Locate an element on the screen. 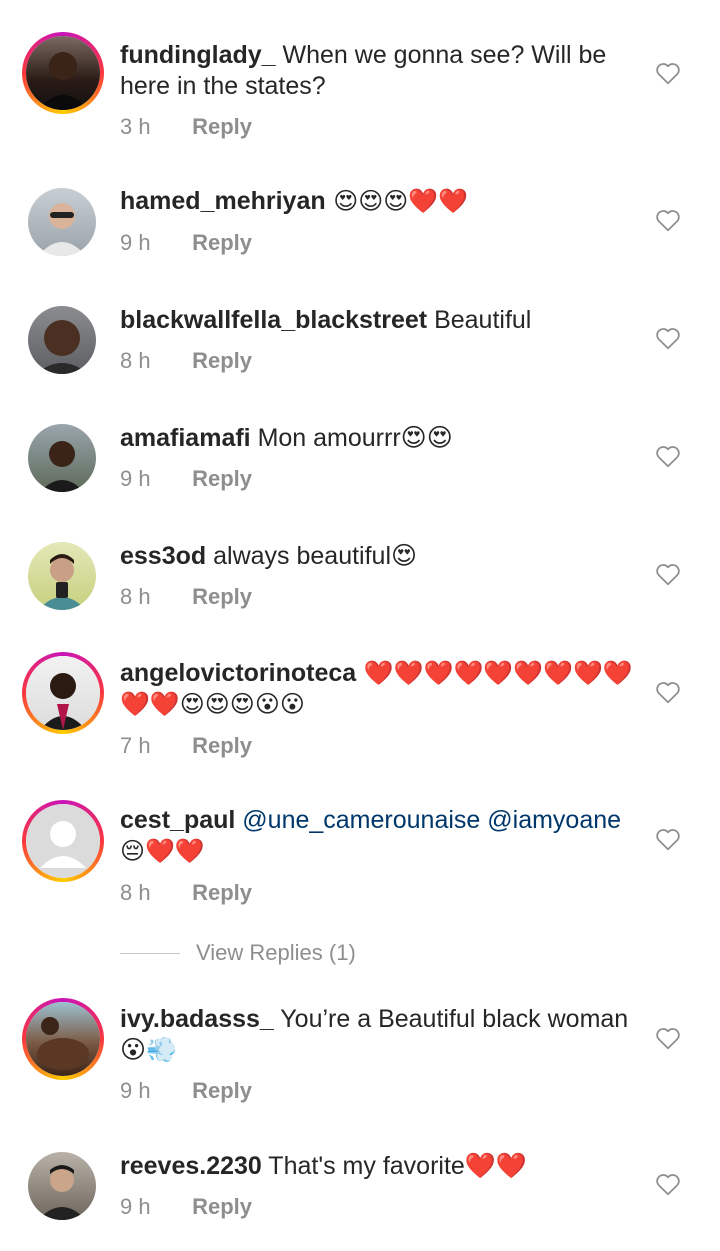  divider is located at coordinates (150, 953).